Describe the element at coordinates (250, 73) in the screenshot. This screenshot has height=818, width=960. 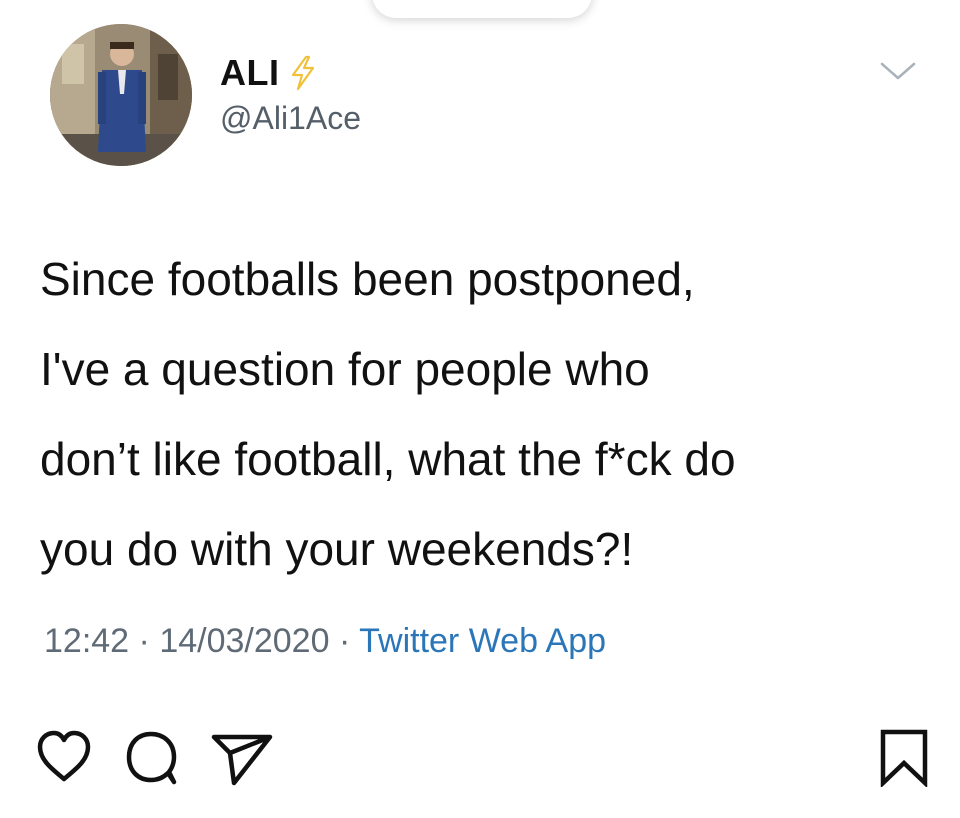
I see `user-name: ALI` at that location.